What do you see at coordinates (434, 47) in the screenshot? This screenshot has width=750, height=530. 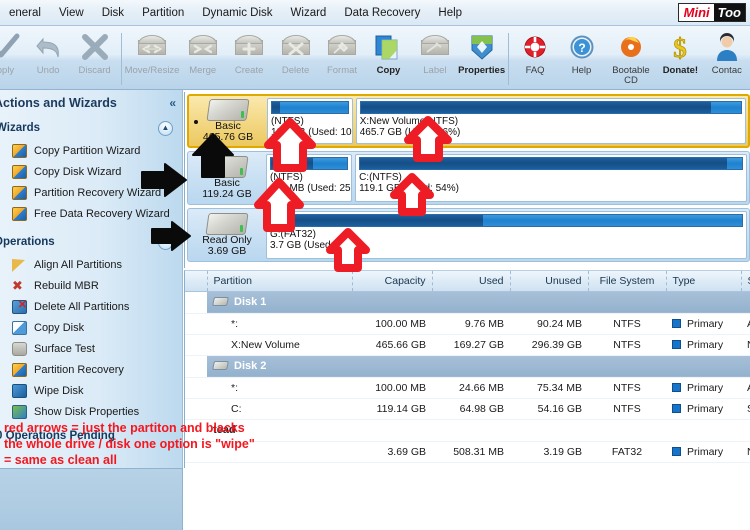 I see `label-disk-icon` at bounding box center [434, 47].